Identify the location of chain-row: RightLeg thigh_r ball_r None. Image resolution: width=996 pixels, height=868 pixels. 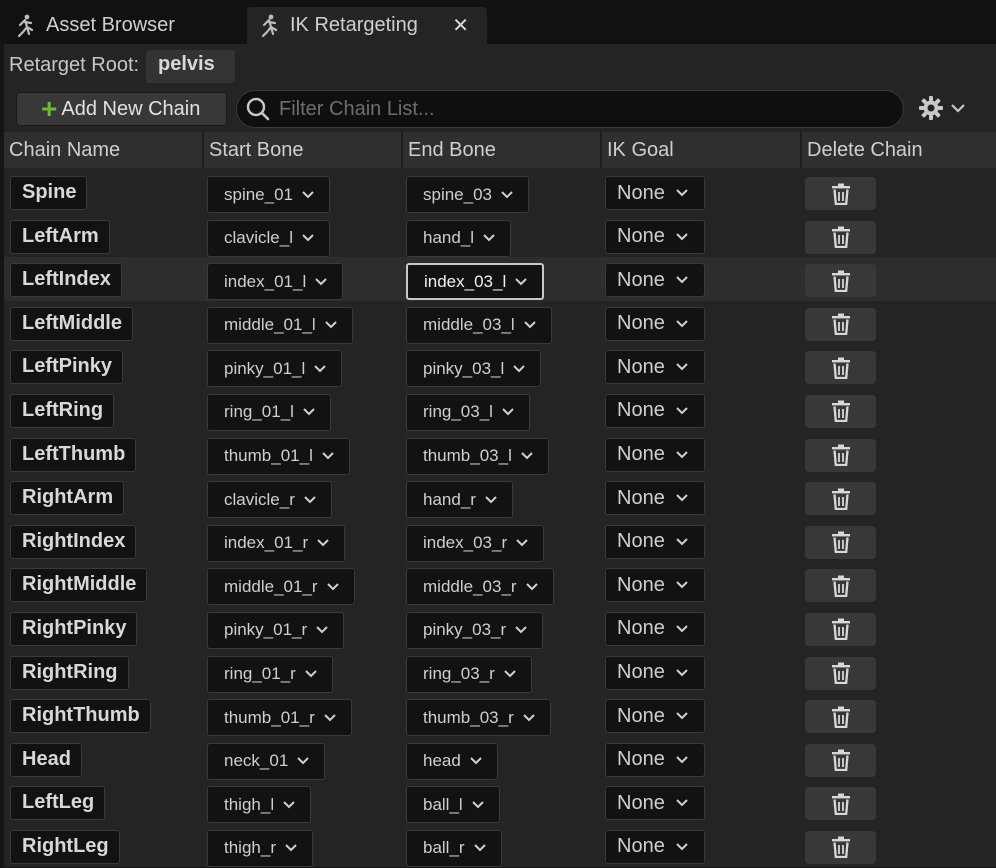
(500, 846).